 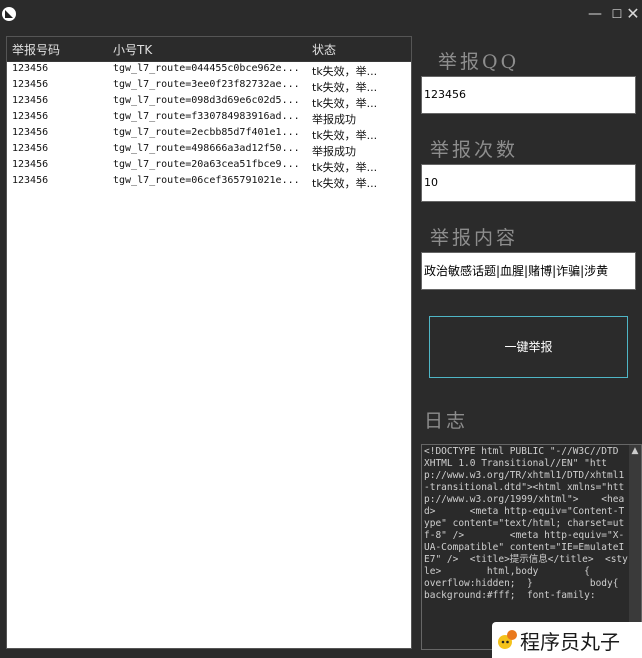 What do you see at coordinates (528, 95) in the screenshot?
I see `qq-input: 123456` at bounding box center [528, 95].